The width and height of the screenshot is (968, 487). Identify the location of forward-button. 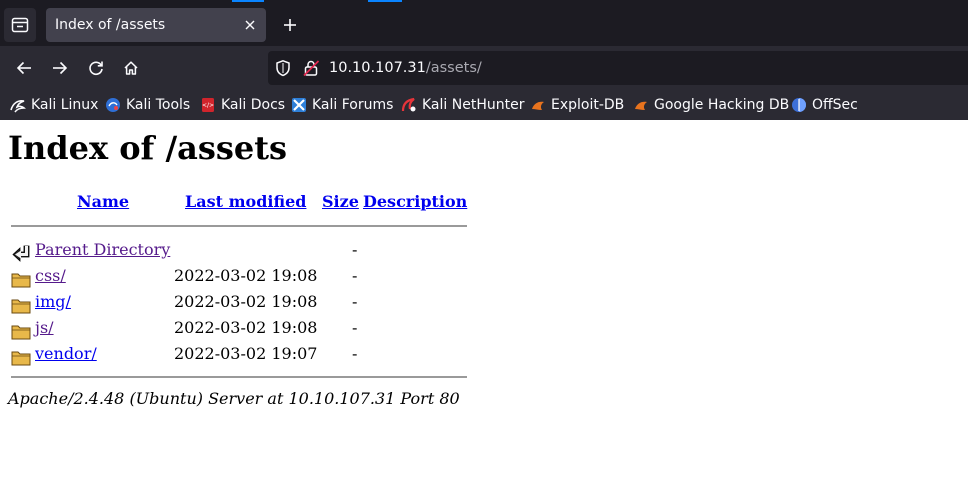
(60, 68).